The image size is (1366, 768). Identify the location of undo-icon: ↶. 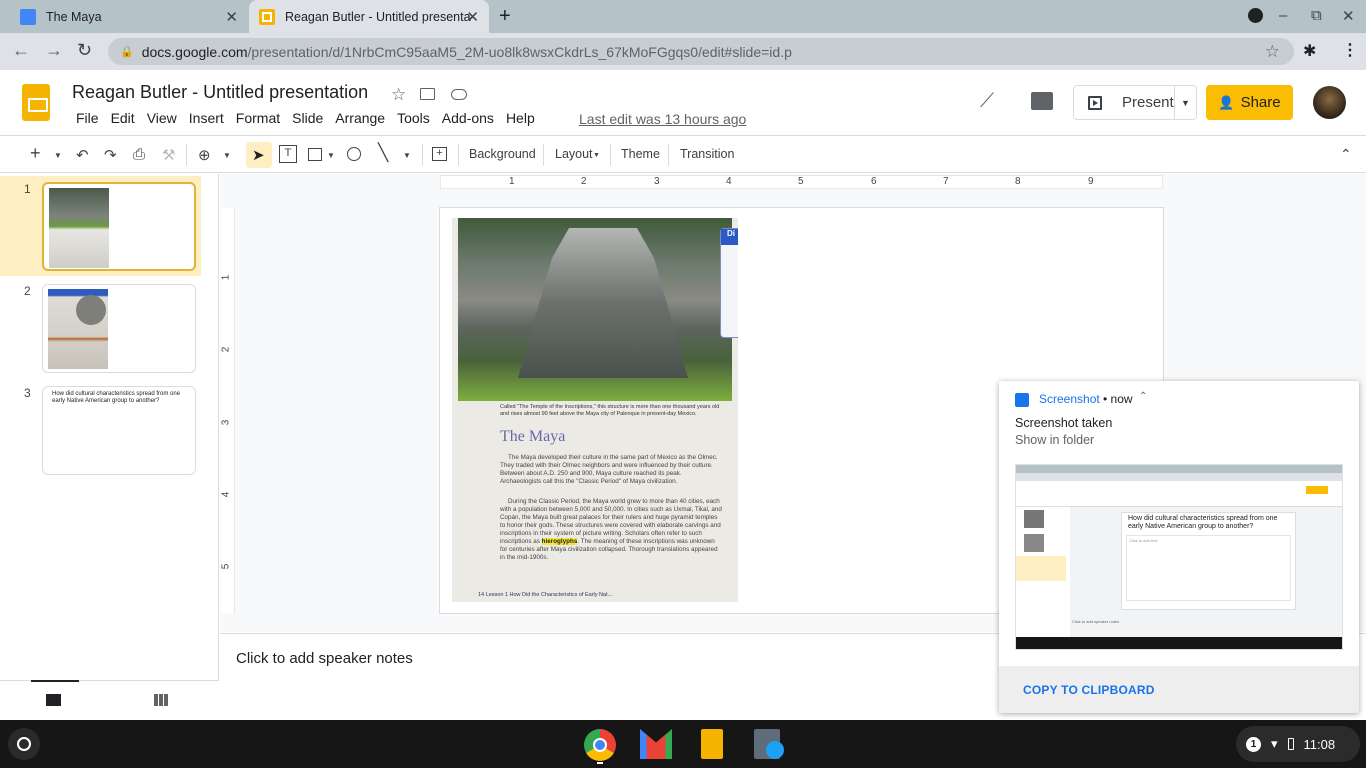
(82, 155).